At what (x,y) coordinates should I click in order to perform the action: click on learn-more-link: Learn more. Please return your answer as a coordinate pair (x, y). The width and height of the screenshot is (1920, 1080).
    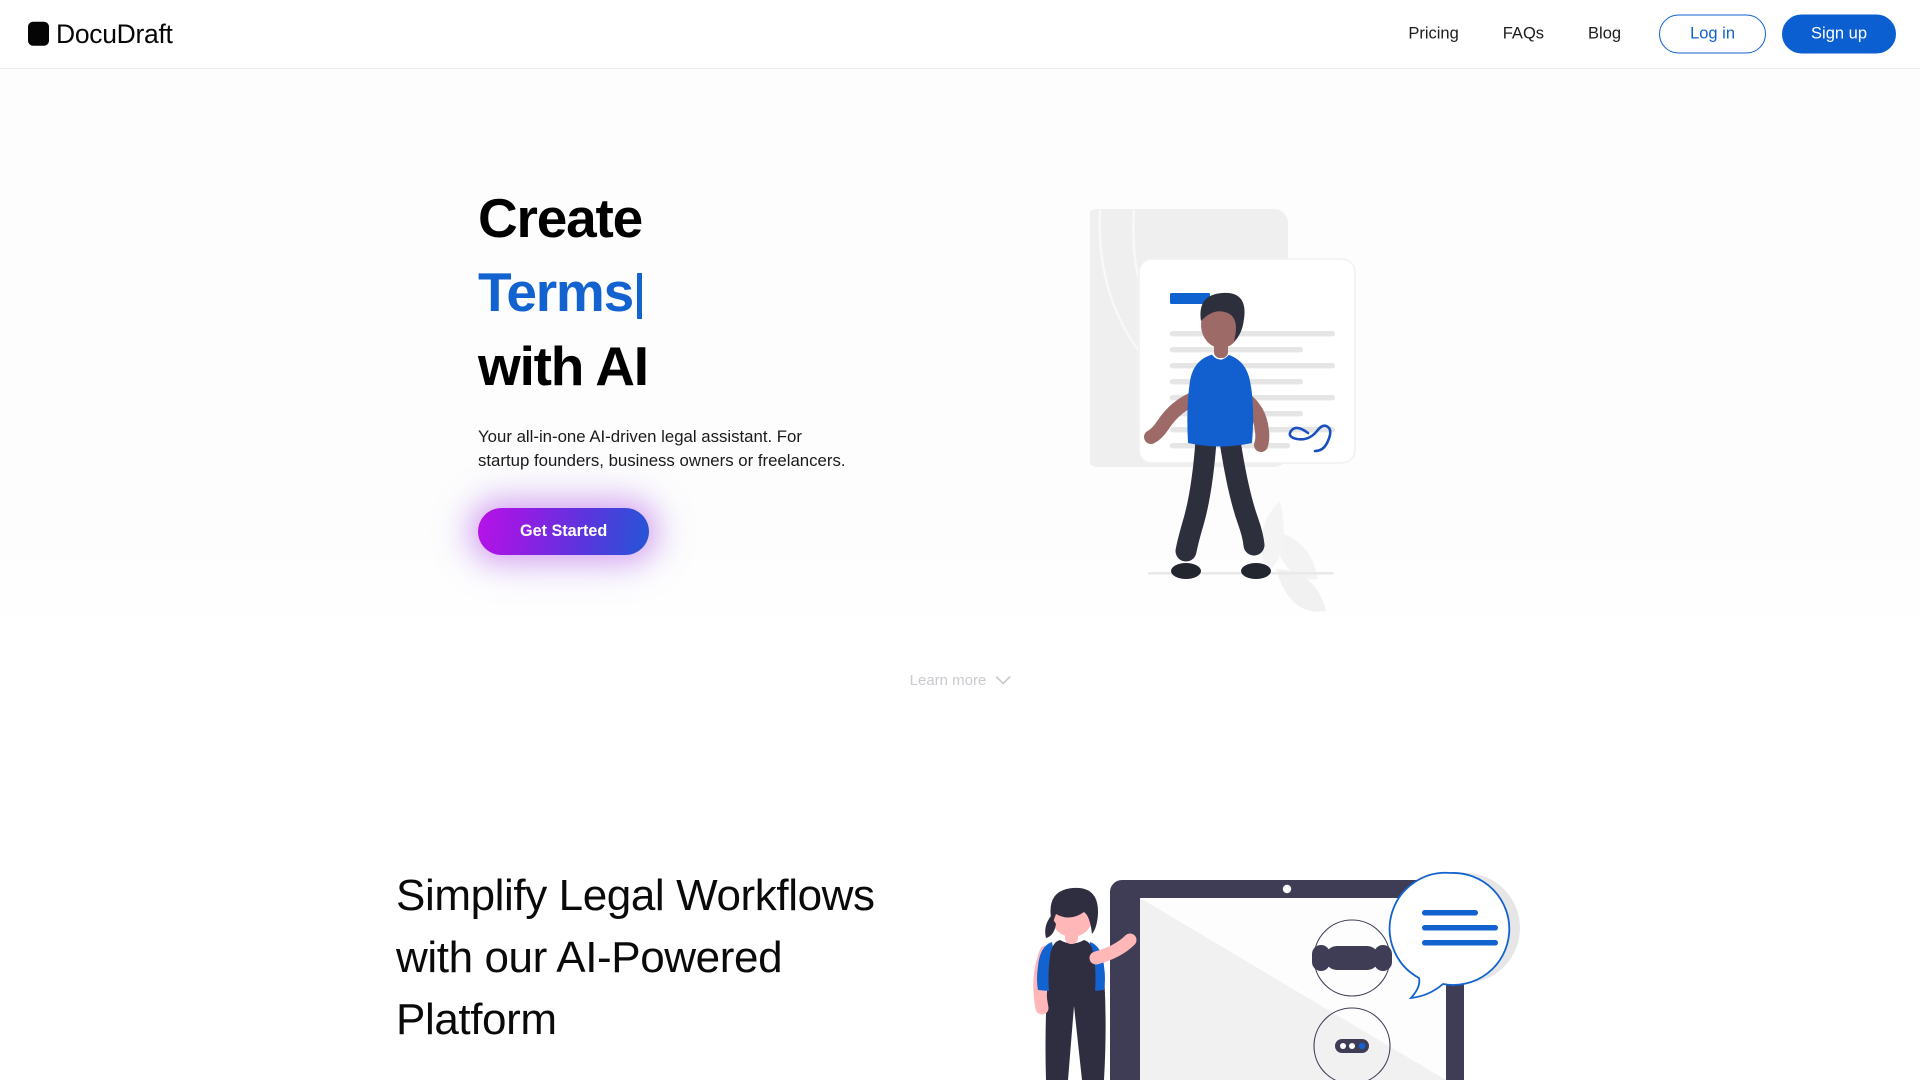
    Looking at the image, I should click on (960, 680).